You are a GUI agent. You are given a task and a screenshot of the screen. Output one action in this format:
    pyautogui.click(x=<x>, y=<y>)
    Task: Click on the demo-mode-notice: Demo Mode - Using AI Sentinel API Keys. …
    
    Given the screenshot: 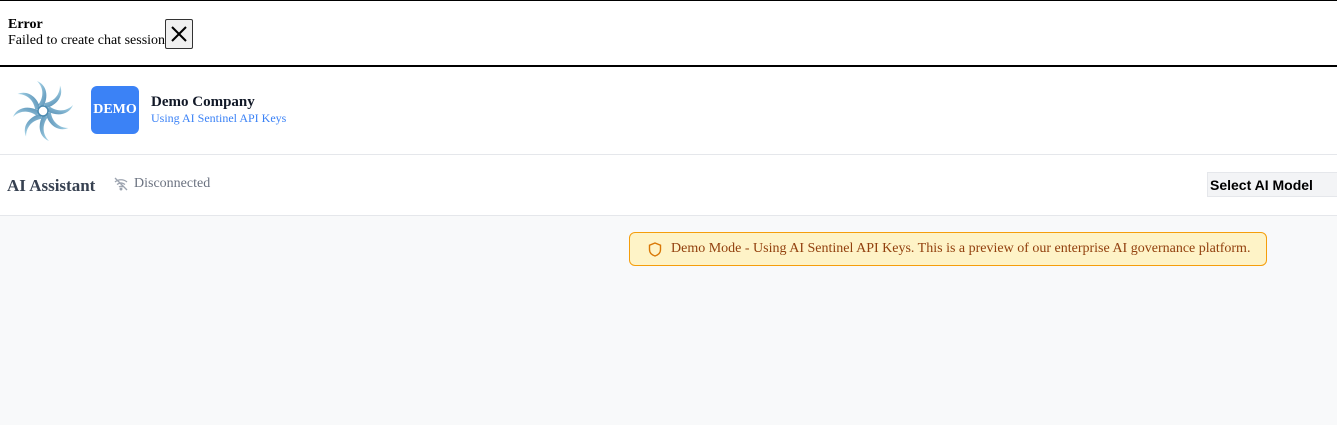 What is the action you would take?
    pyautogui.click(x=948, y=249)
    